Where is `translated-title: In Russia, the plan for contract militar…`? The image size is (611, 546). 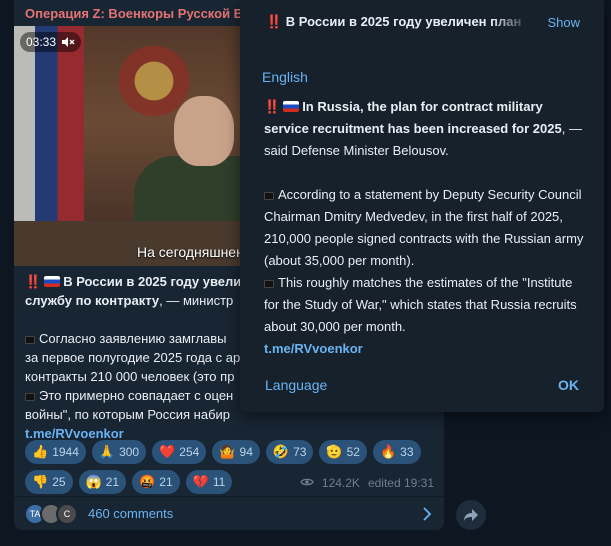 translated-title: In Russia, the plan for contract militar… is located at coordinates (413, 117).